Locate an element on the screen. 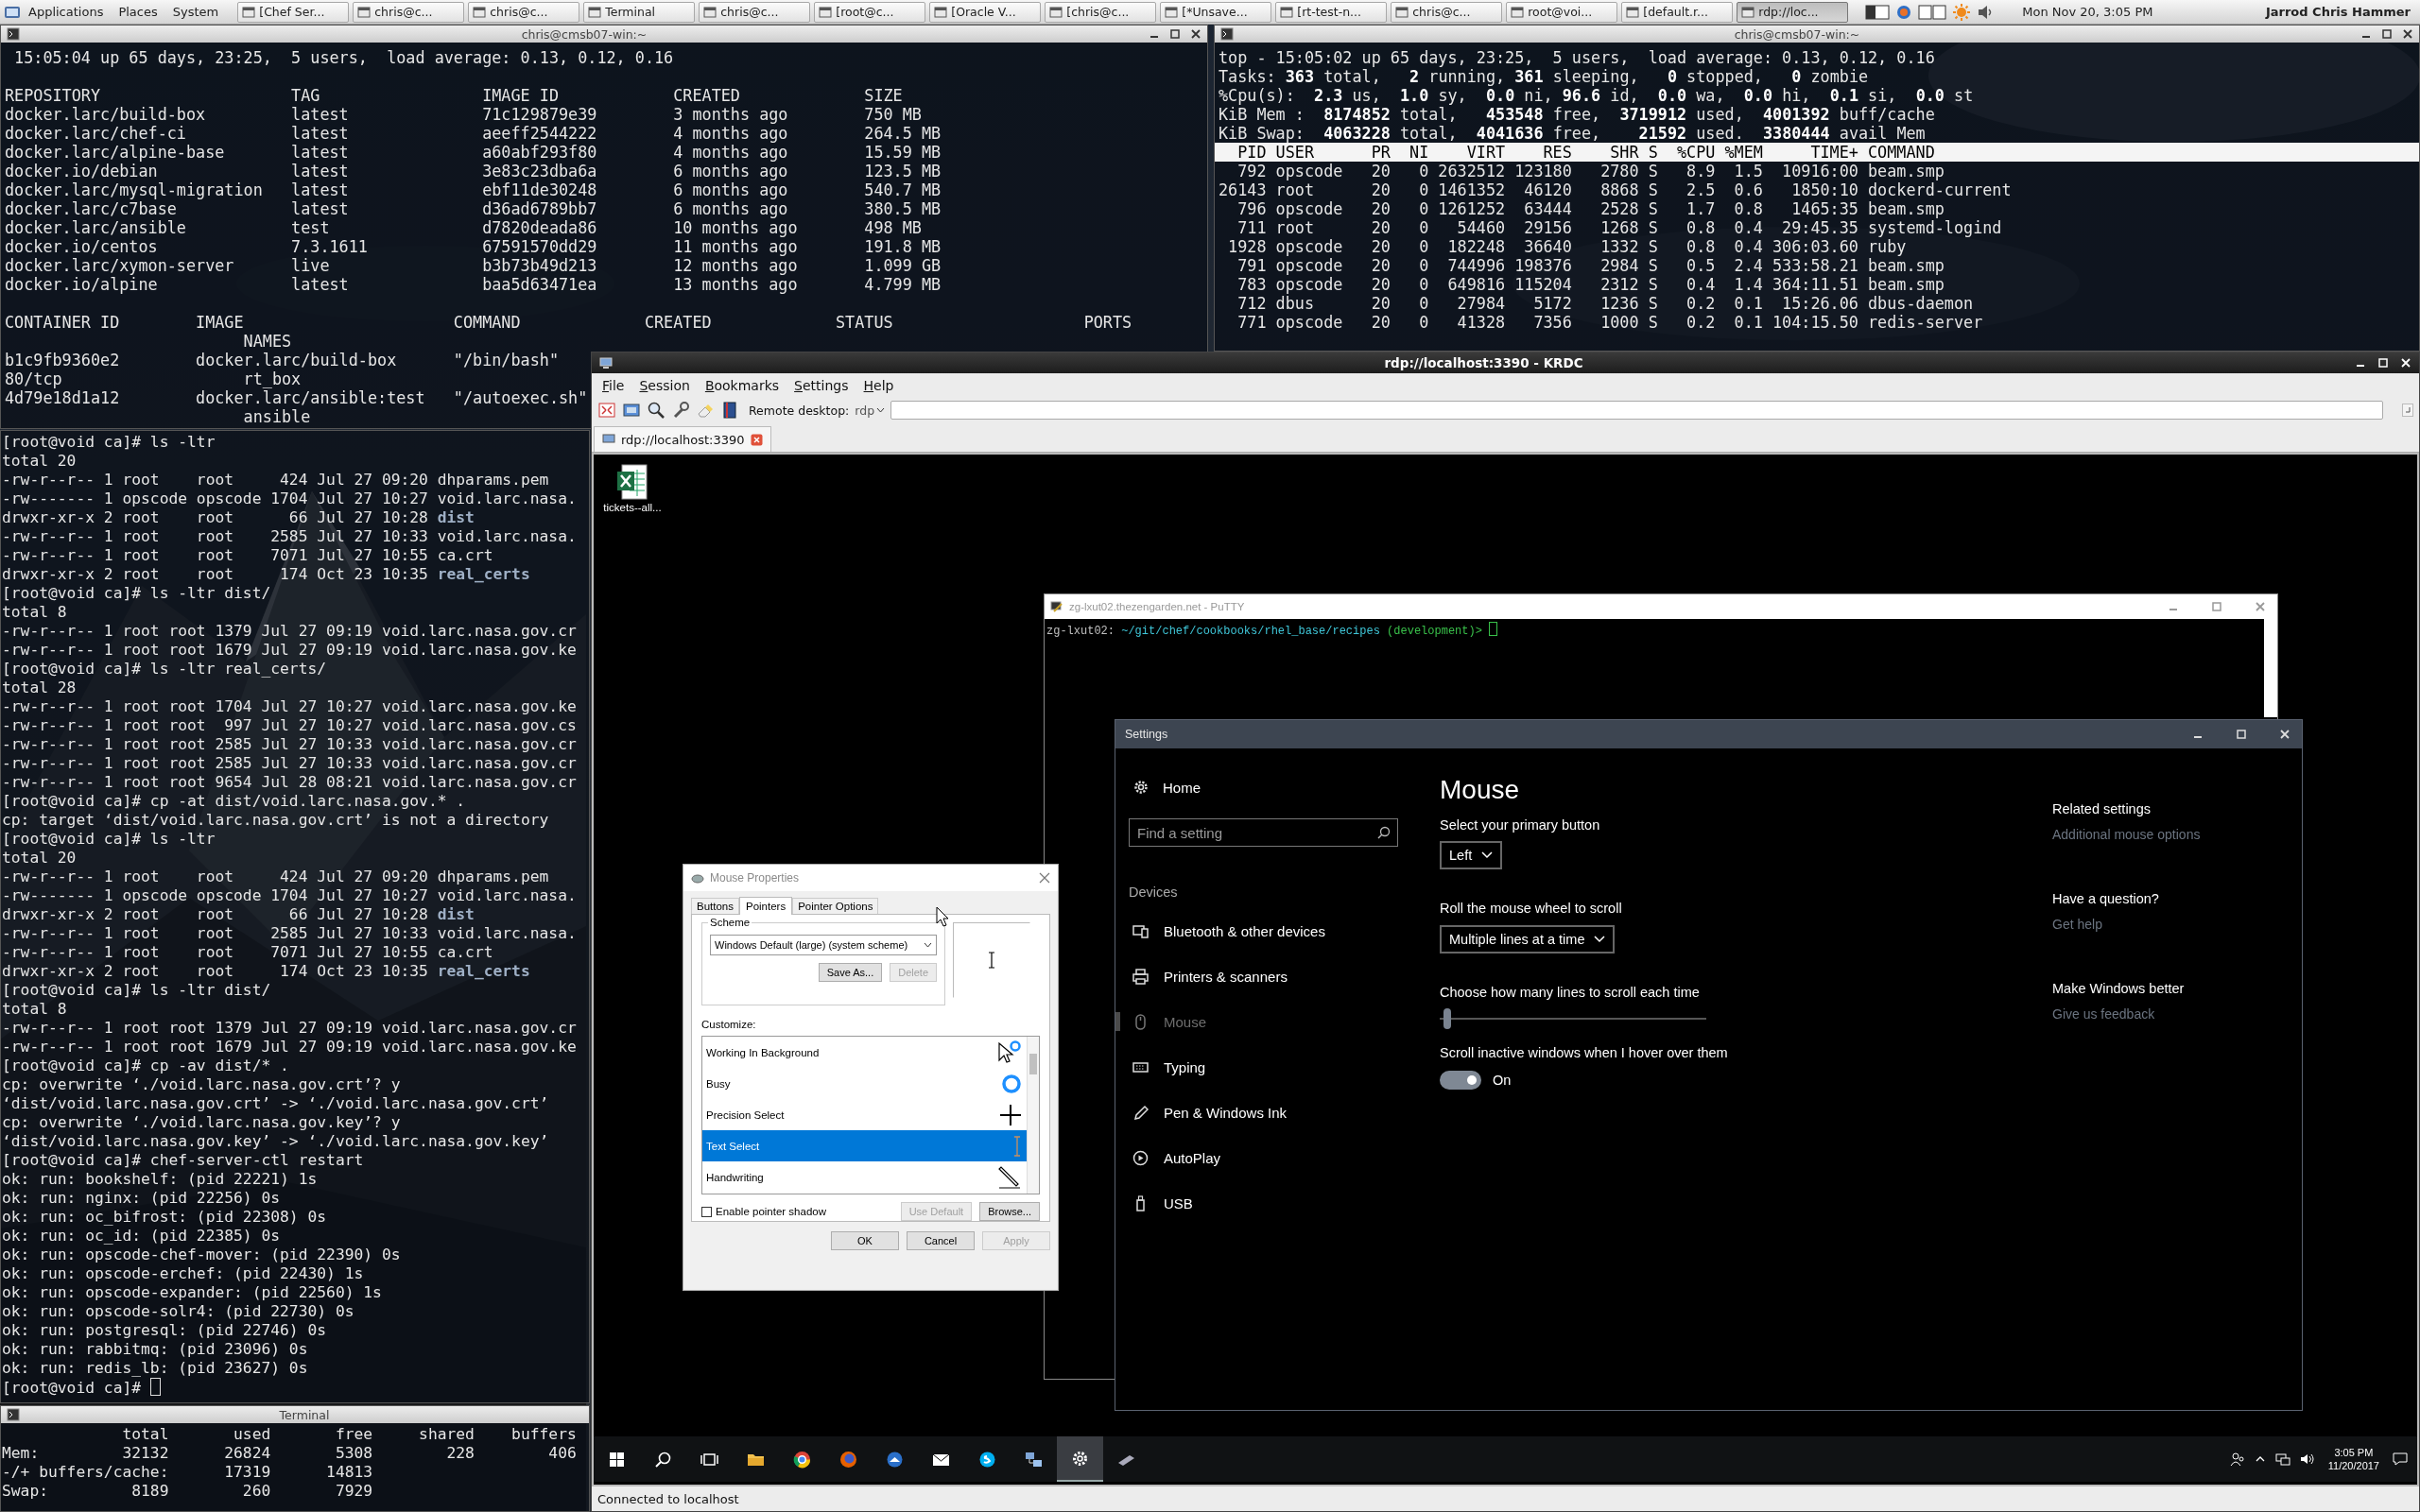 Image resolution: width=2420 pixels, height=1512 pixels. people-icon is located at coordinates (2237, 1459).